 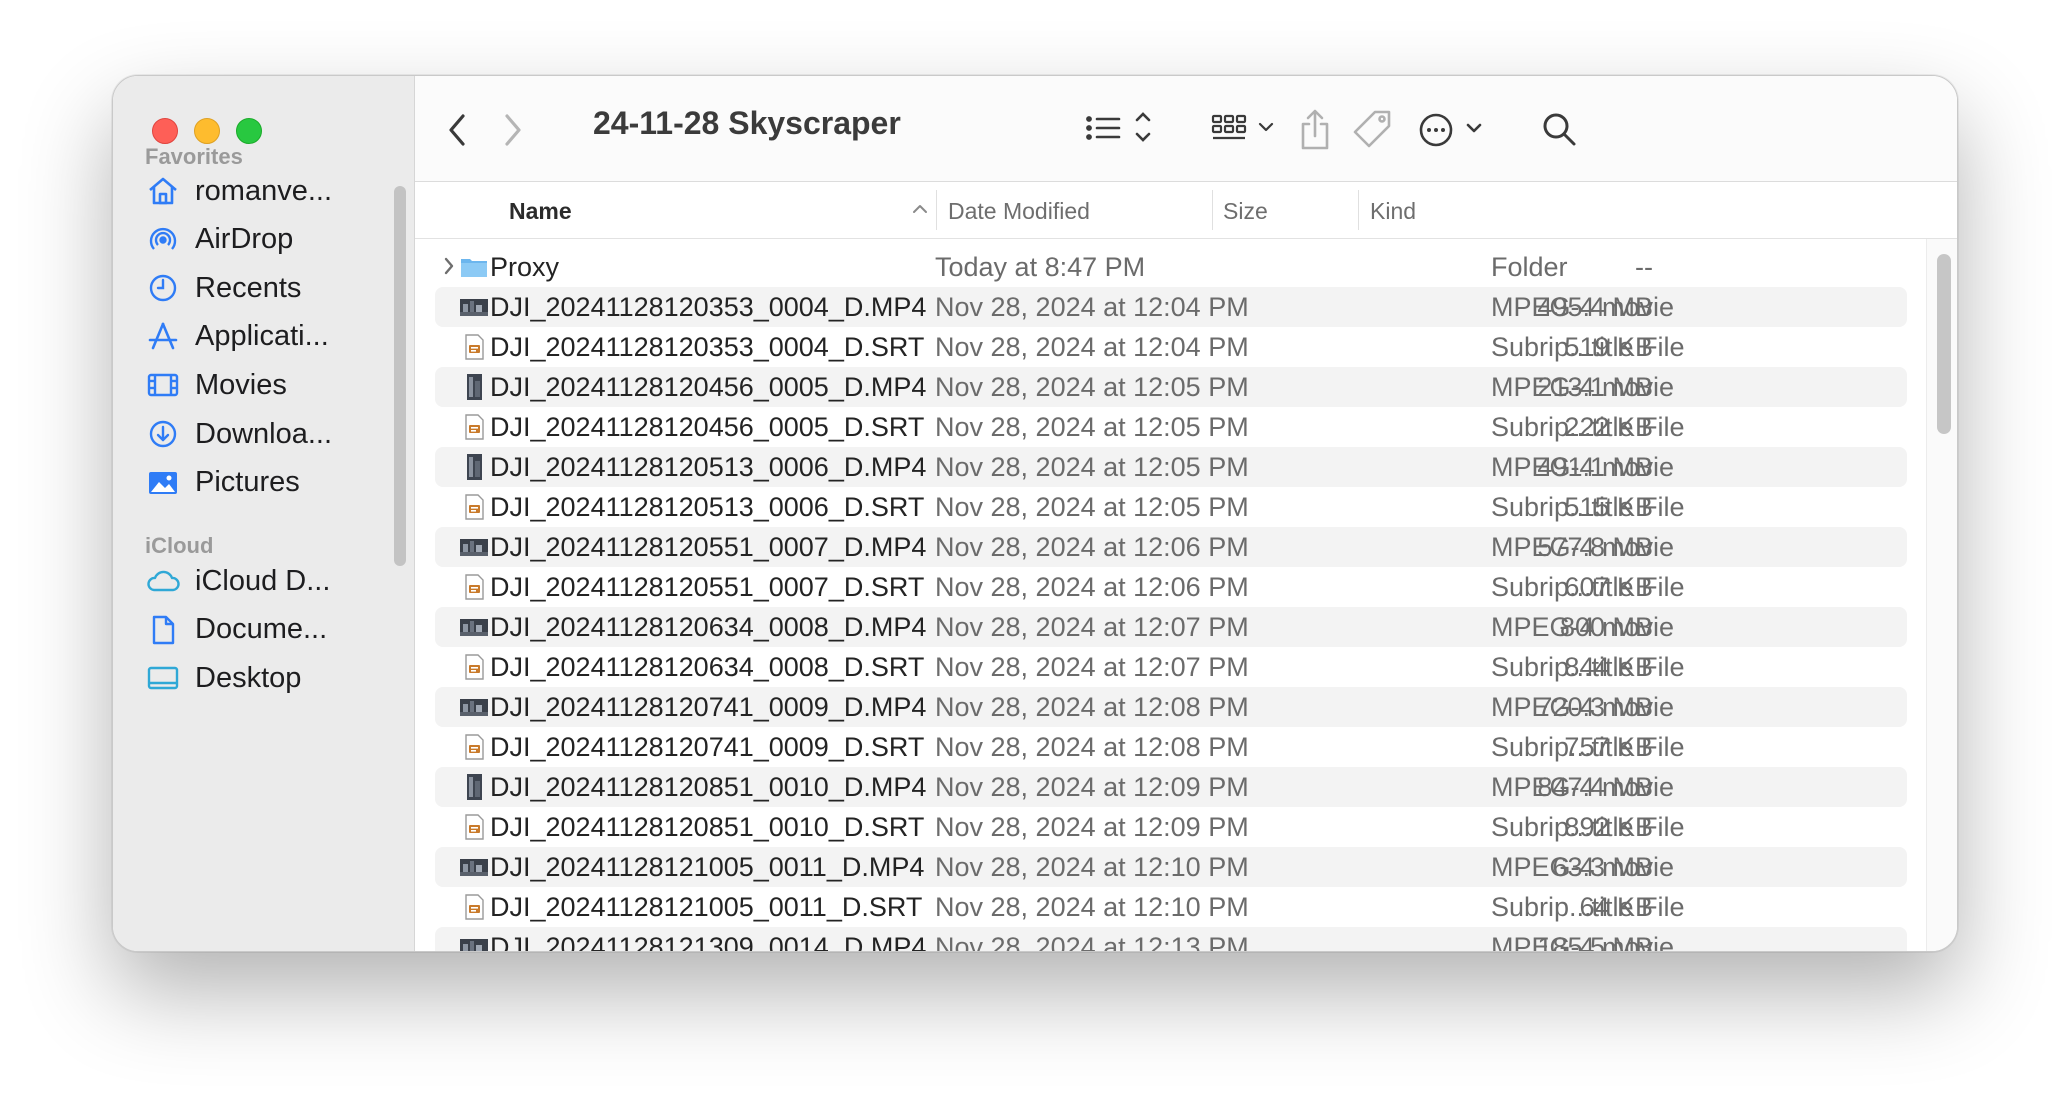 I want to click on column-size: Size, so click(x=1245, y=211).